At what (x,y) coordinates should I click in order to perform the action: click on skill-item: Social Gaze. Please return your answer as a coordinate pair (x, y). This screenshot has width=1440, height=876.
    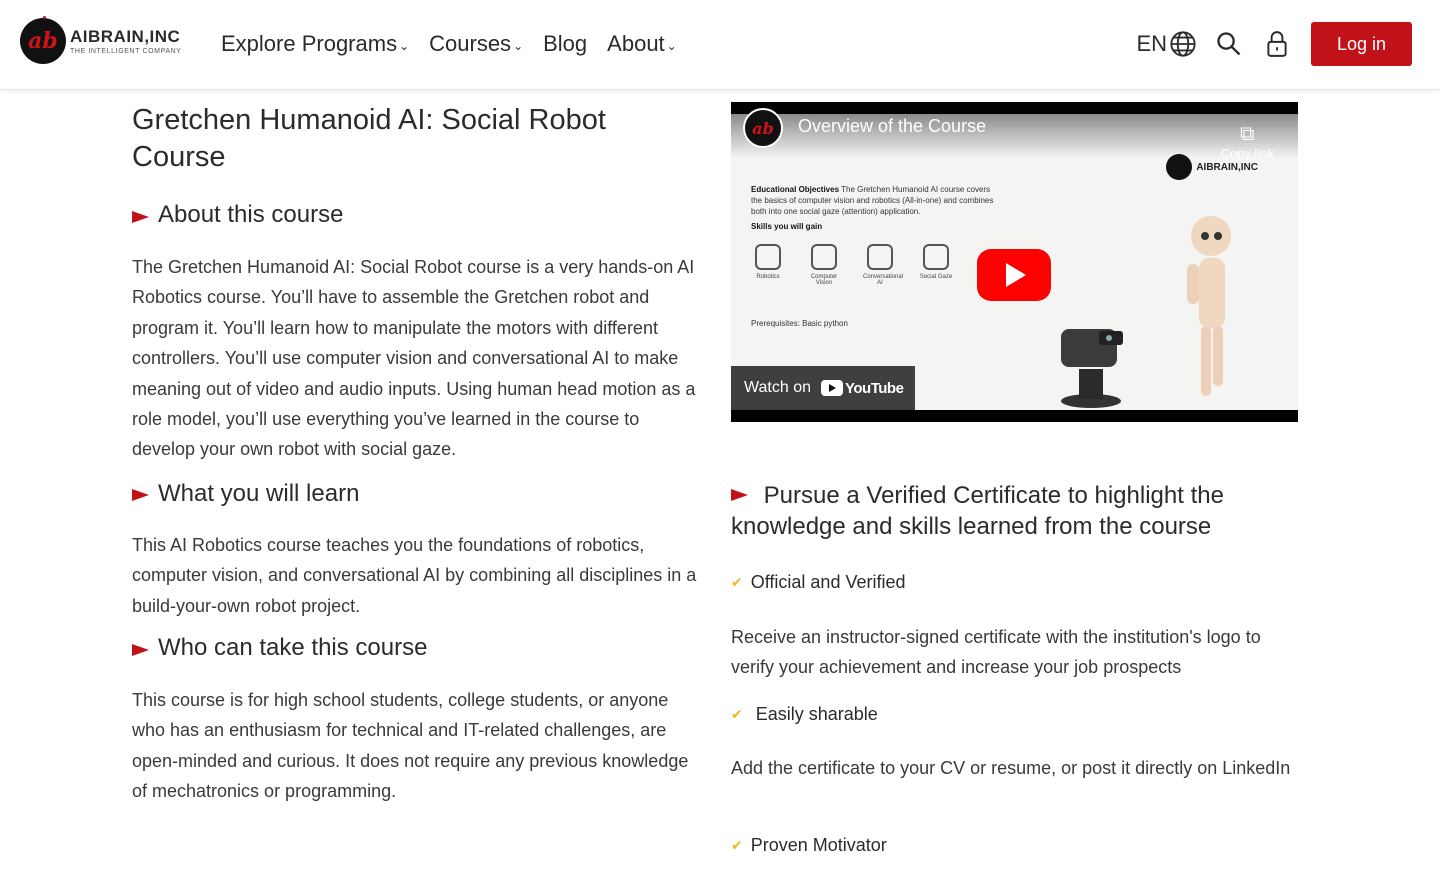
    Looking at the image, I should click on (936, 265).